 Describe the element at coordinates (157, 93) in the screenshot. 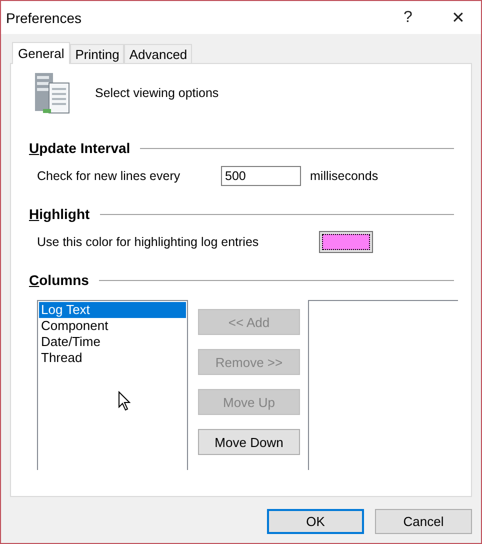

I see `header-text: Select viewing options` at that location.